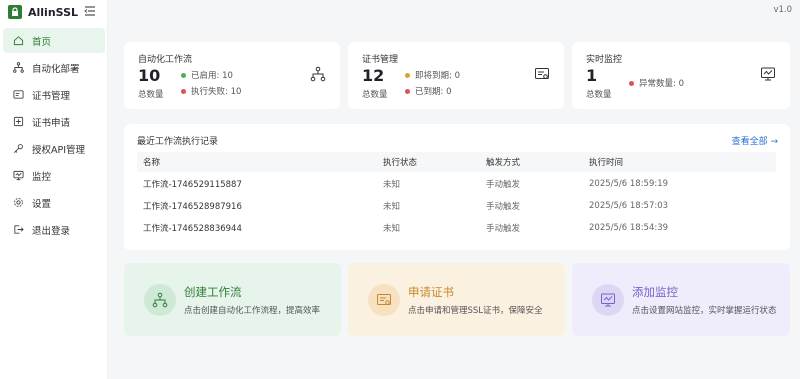 The height and width of the screenshot is (379, 800). I want to click on workflow-name: 工作流-1746528836944, so click(192, 229).